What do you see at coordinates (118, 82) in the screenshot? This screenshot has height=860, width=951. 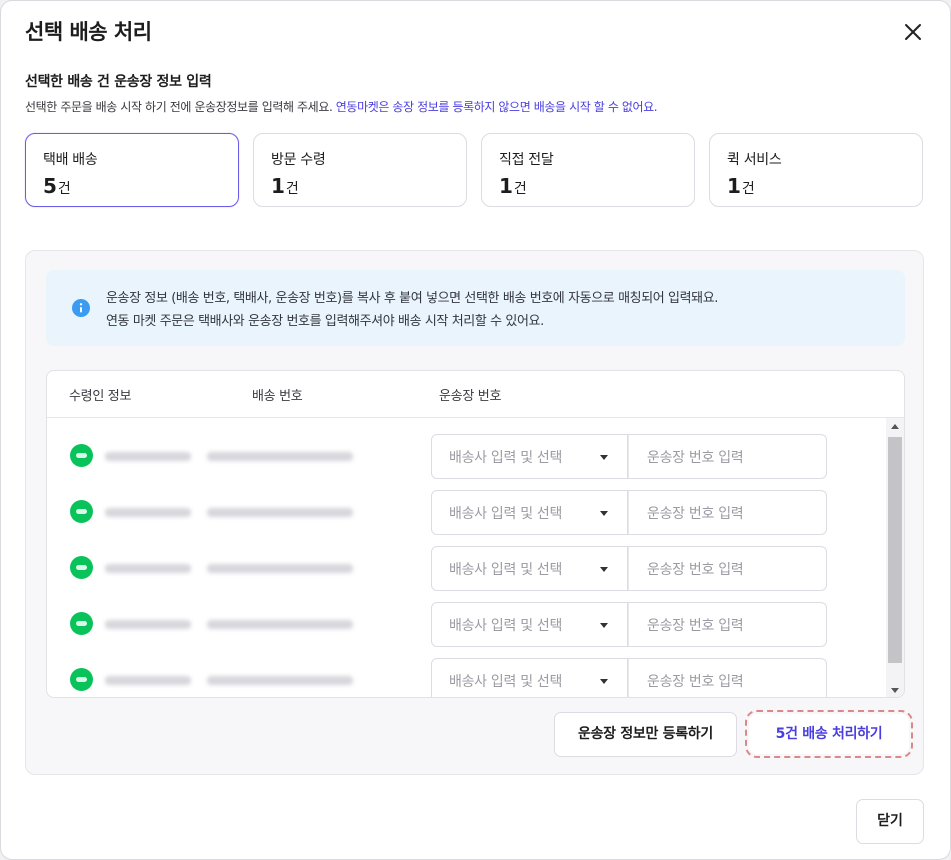 I see `section-title: 선택한 배송 건 운송장 정보 입력` at bounding box center [118, 82].